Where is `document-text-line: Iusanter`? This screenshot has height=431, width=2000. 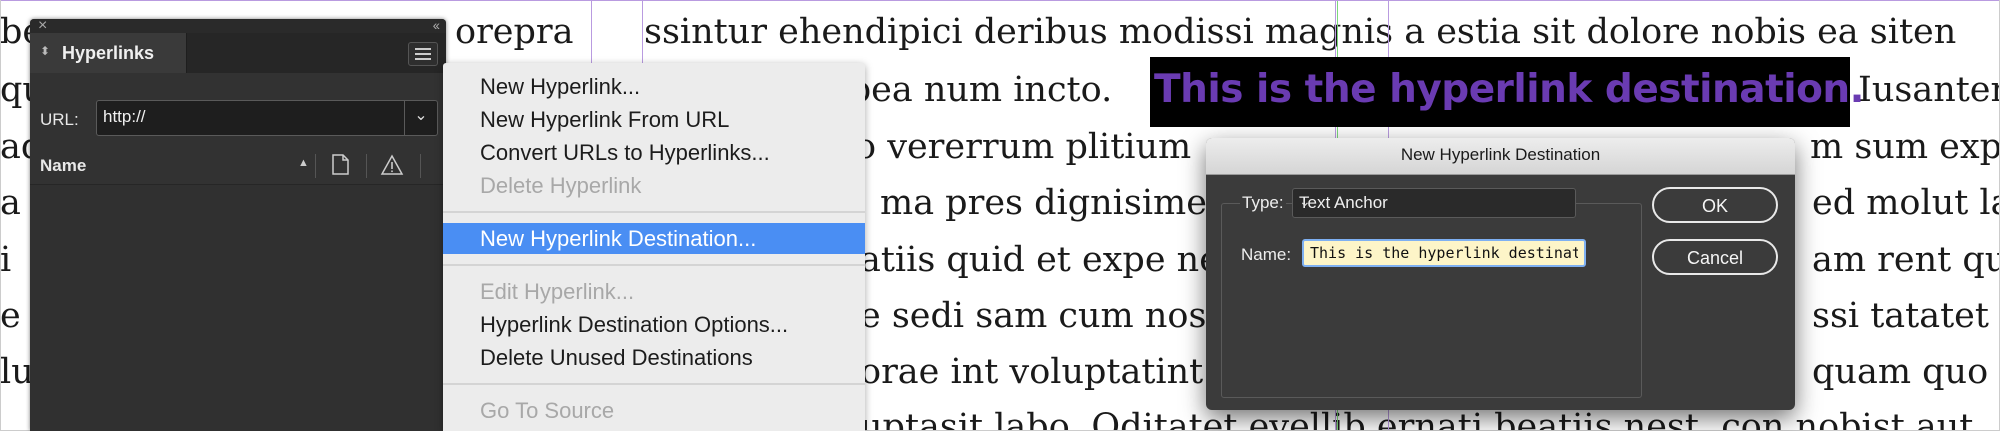 document-text-line: Iusanter is located at coordinates (1929, 90).